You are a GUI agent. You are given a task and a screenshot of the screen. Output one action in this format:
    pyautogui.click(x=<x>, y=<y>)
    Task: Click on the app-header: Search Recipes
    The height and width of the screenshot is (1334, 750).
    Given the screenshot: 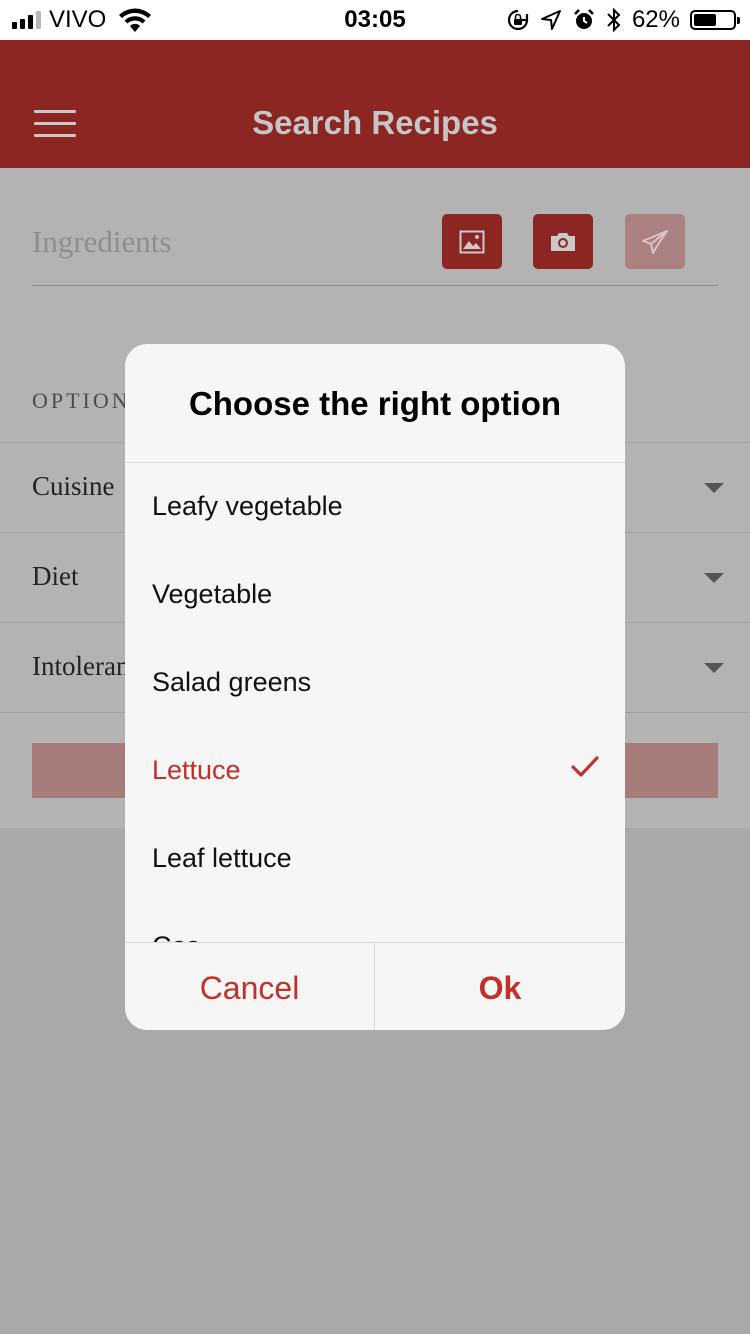 What is the action you would take?
    pyautogui.click(x=375, y=104)
    